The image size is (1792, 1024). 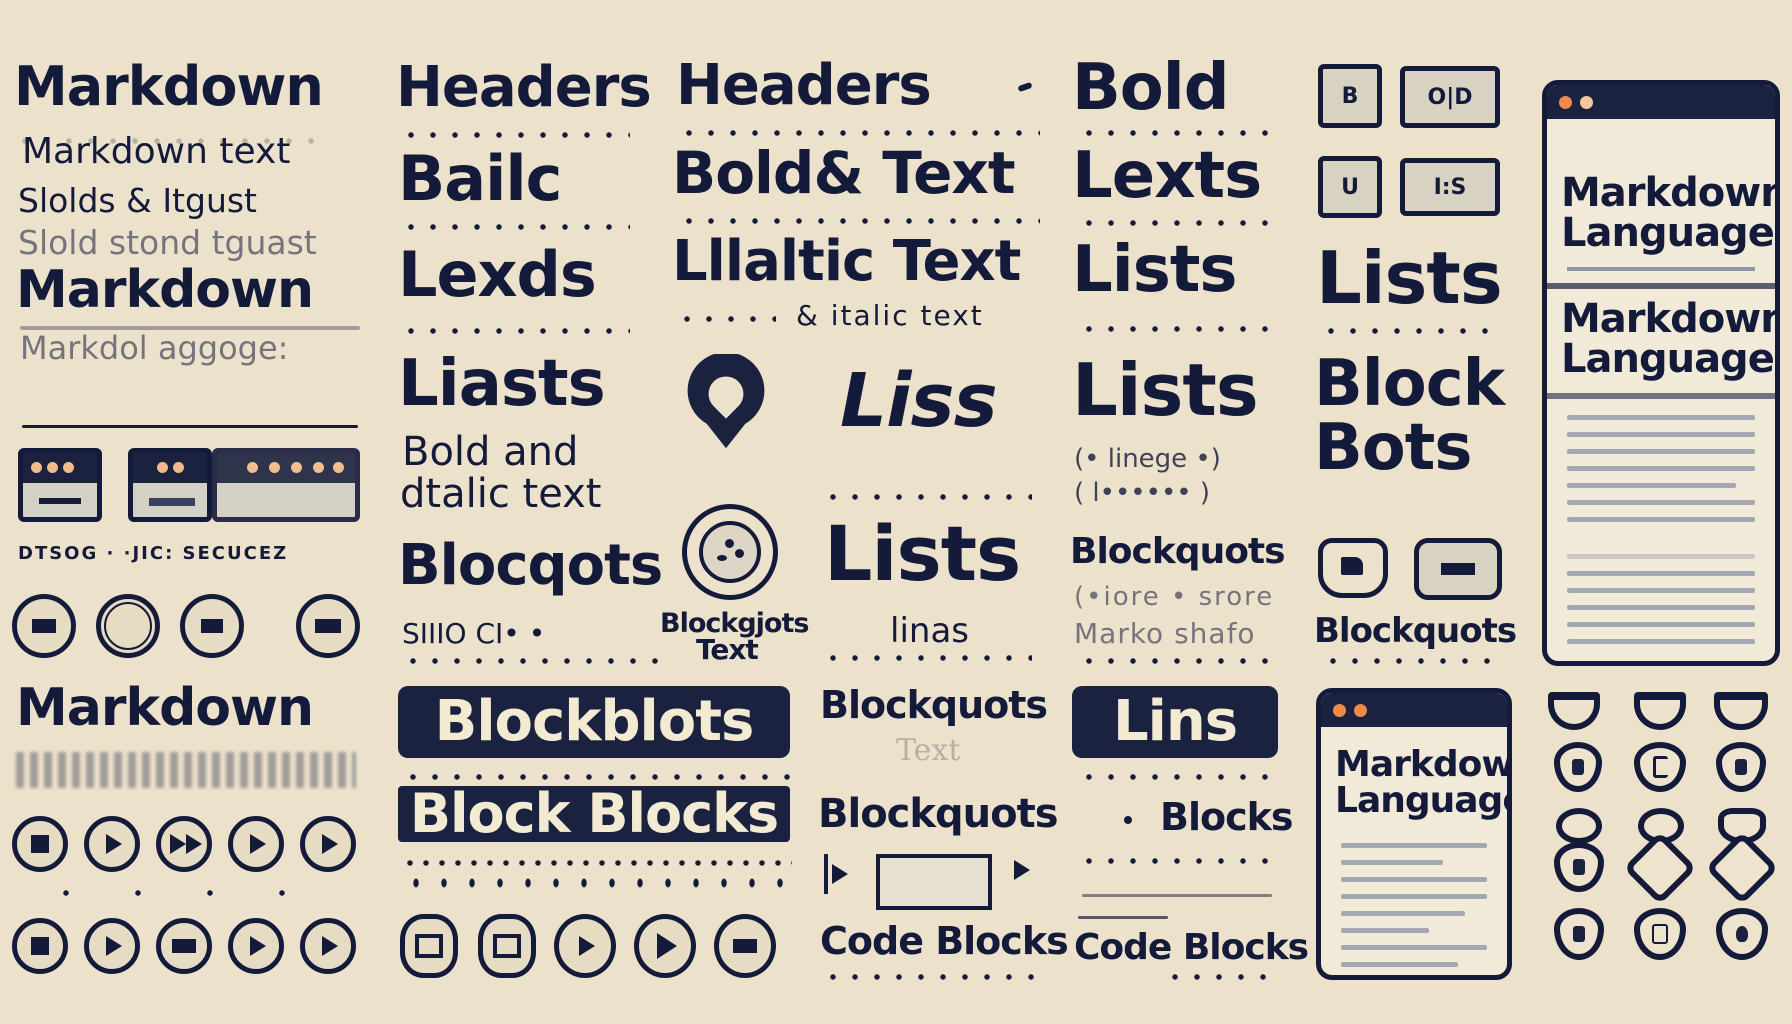 What do you see at coordinates (44, 626) in the screenshot?
I see `chat-bubble-icon` at bounding box center [44, 626].